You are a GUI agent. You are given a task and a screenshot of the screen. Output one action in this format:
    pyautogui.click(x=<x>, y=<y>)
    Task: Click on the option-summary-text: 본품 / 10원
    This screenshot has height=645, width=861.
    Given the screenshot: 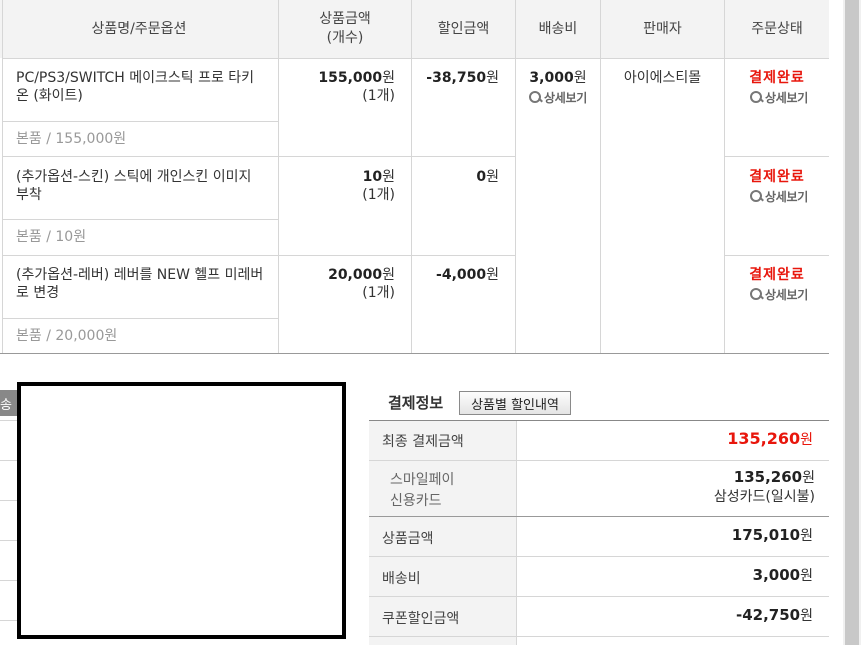 What is the action you would take?
    pyautogui.click(x=51, y=237)
    